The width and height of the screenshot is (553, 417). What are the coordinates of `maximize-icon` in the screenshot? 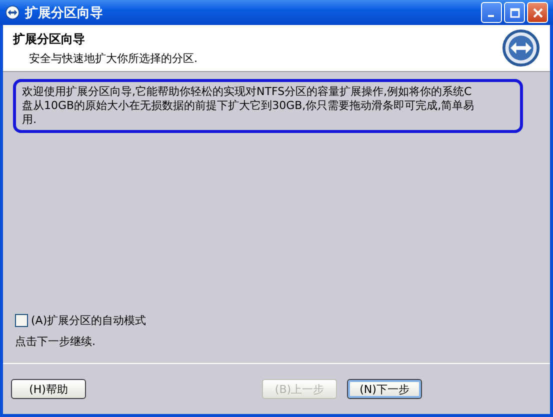 It's located at (515, 13).